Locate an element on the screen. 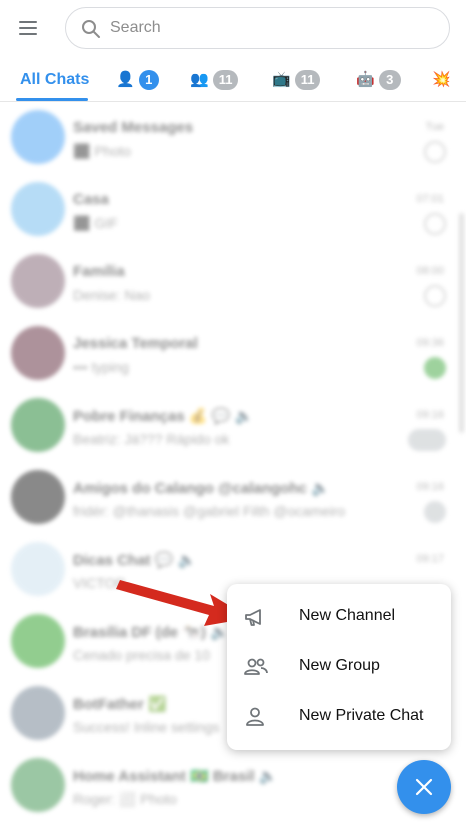 The height and width of the screenshot is (830, 466). chat-preview: Denise: Nao is located at coordinates (112, 295).